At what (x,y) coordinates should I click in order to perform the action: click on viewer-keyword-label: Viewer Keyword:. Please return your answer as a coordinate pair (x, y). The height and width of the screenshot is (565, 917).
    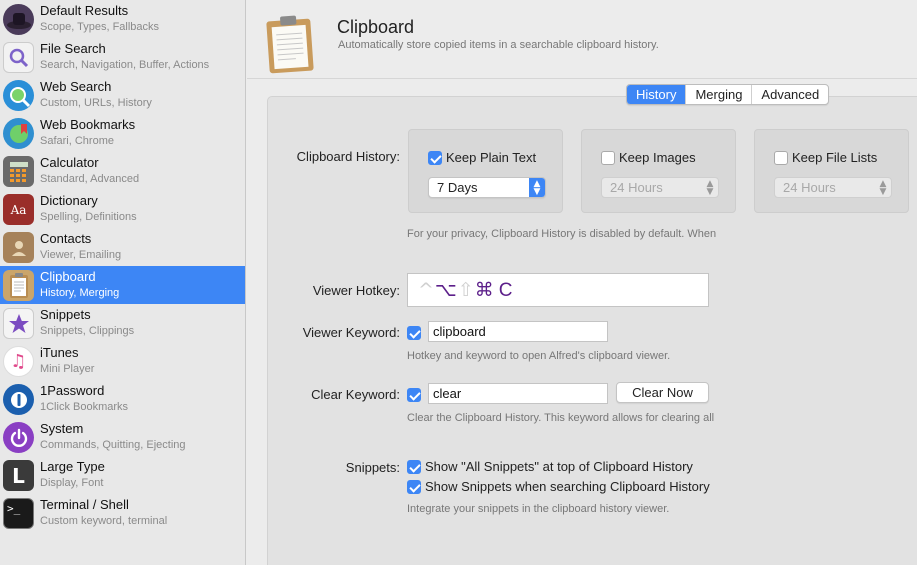
    Looking at the image, I should click on (351, 332).